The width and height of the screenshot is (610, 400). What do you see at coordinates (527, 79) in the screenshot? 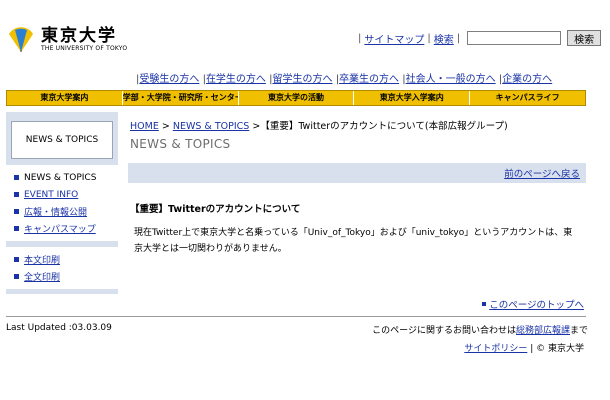
I see `audience-link-companies: 企業の方へ` at bounding box center [527, 79].